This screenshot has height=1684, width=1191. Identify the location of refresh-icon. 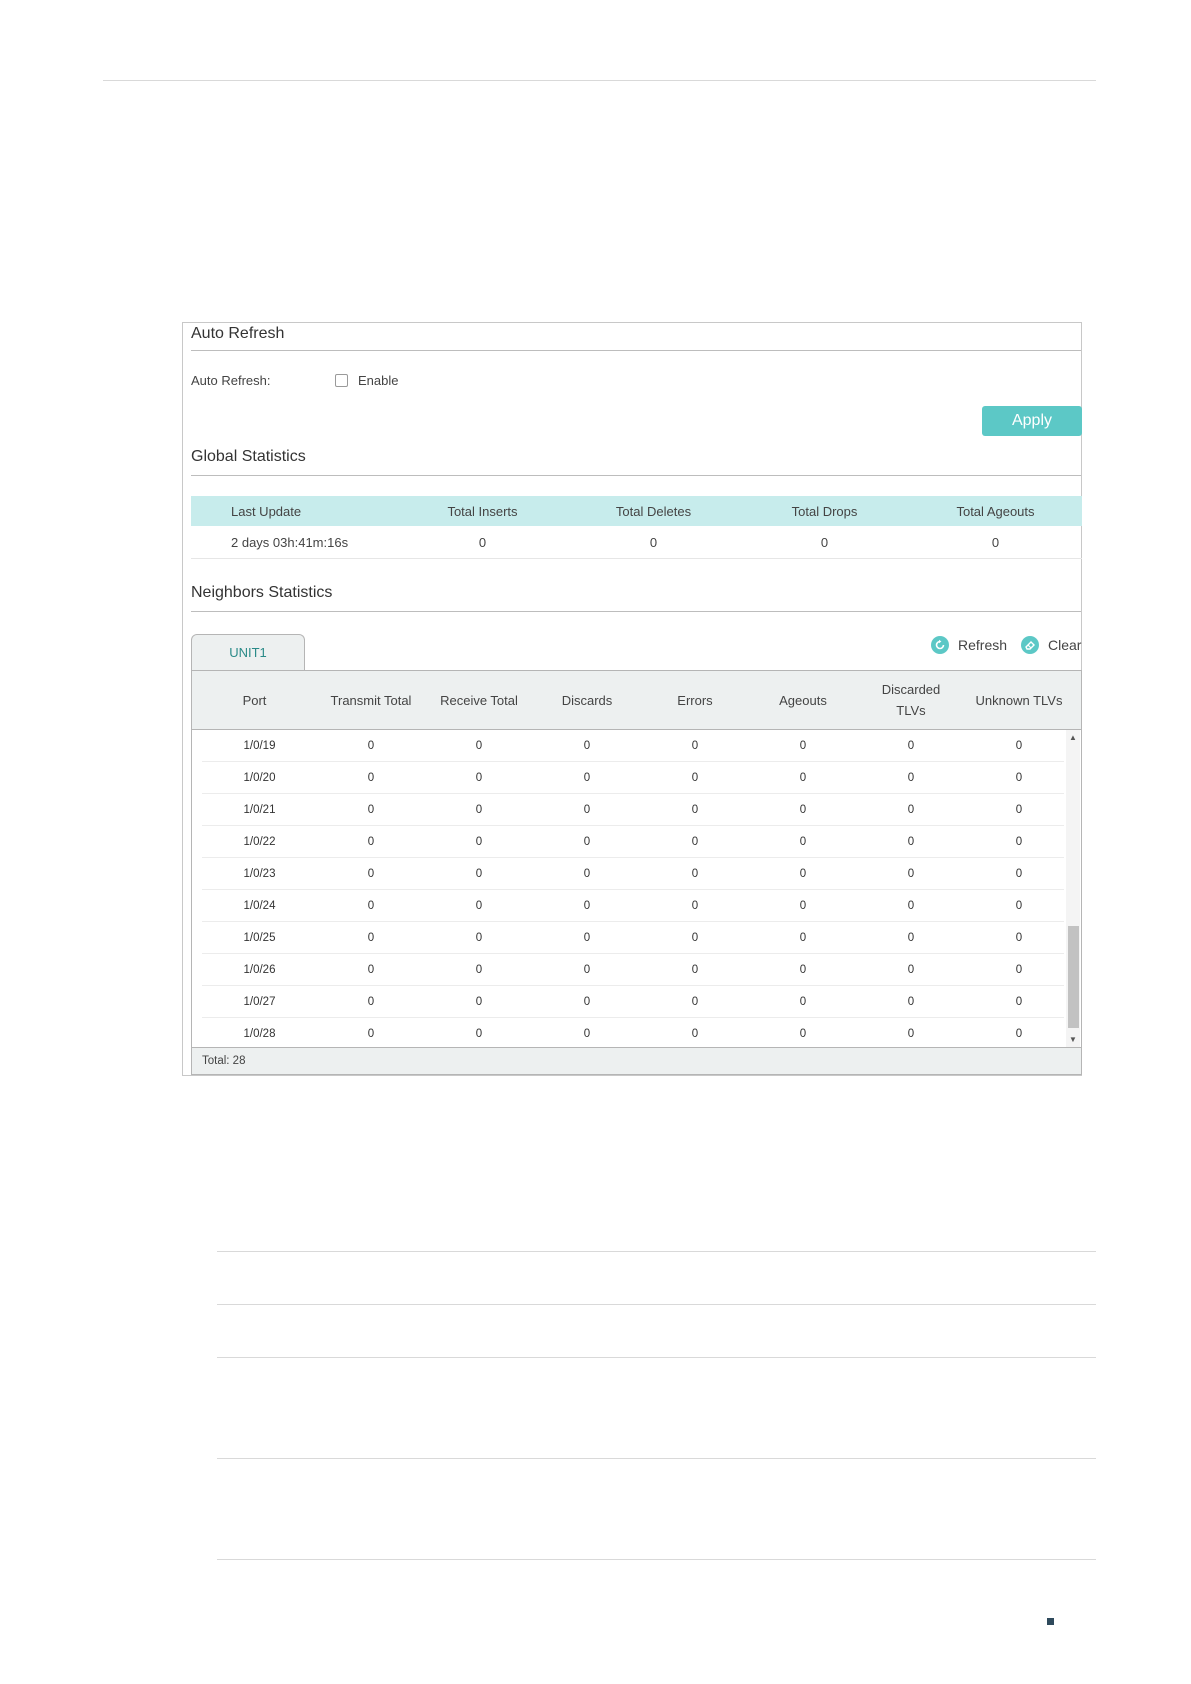
(940, 645).